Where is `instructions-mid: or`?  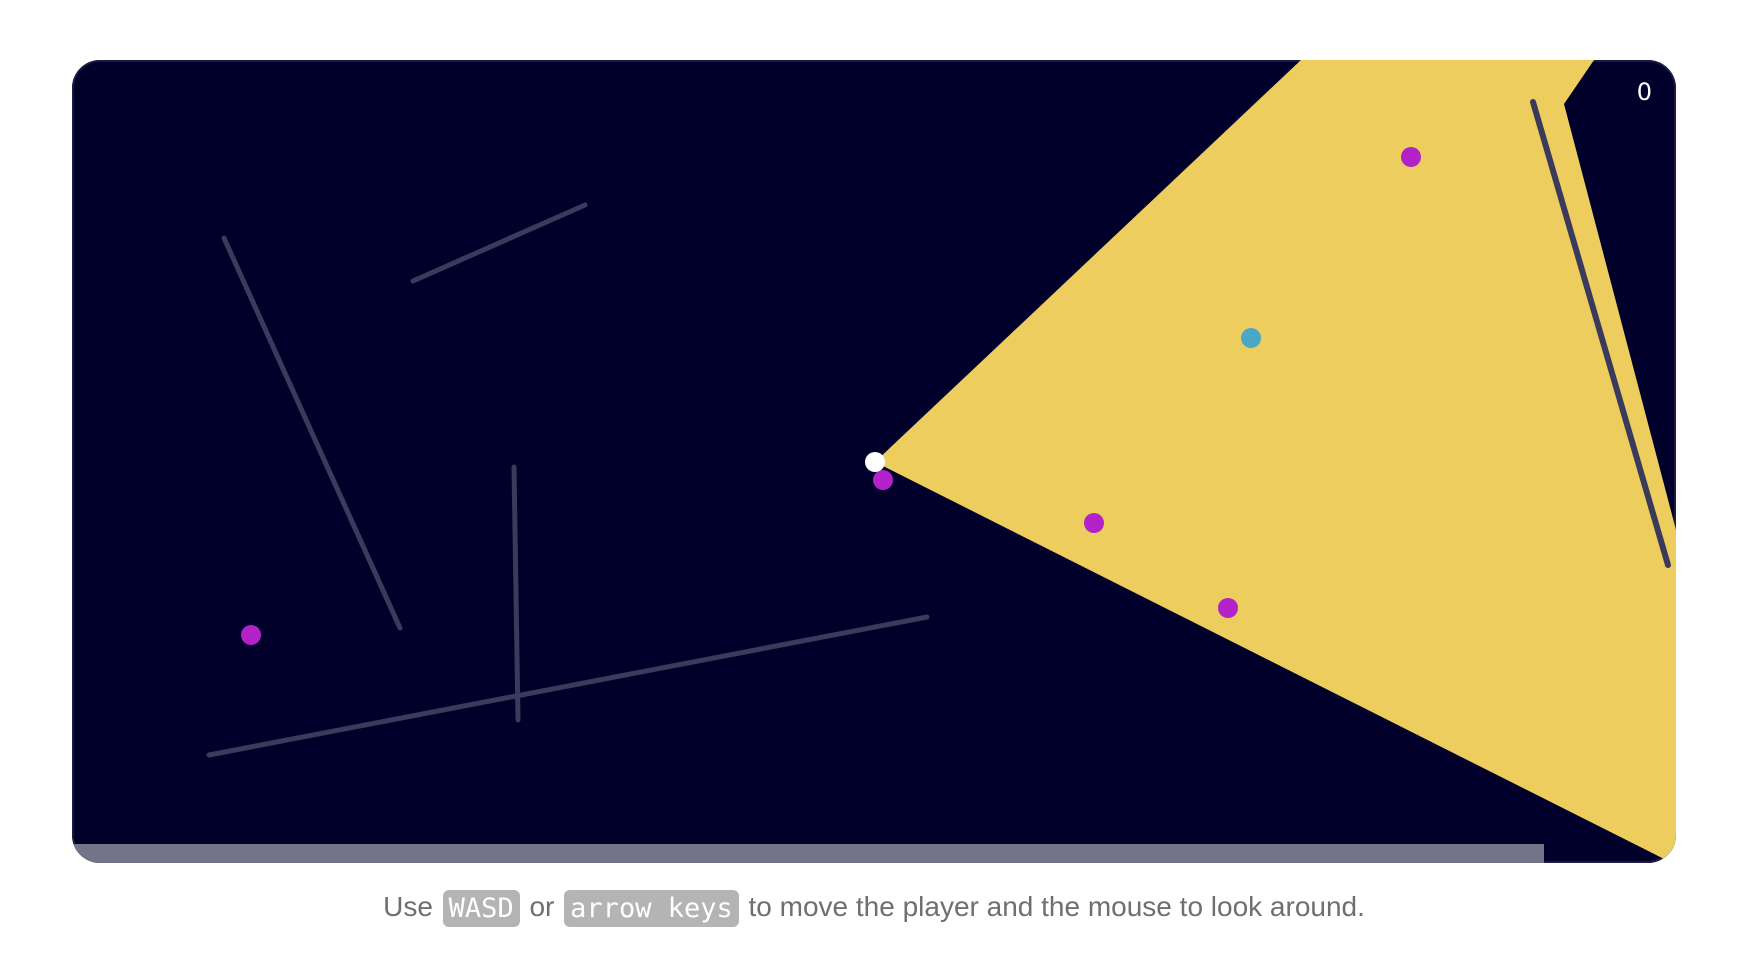
instructions-mid: or is located at coordinates (542, 906).